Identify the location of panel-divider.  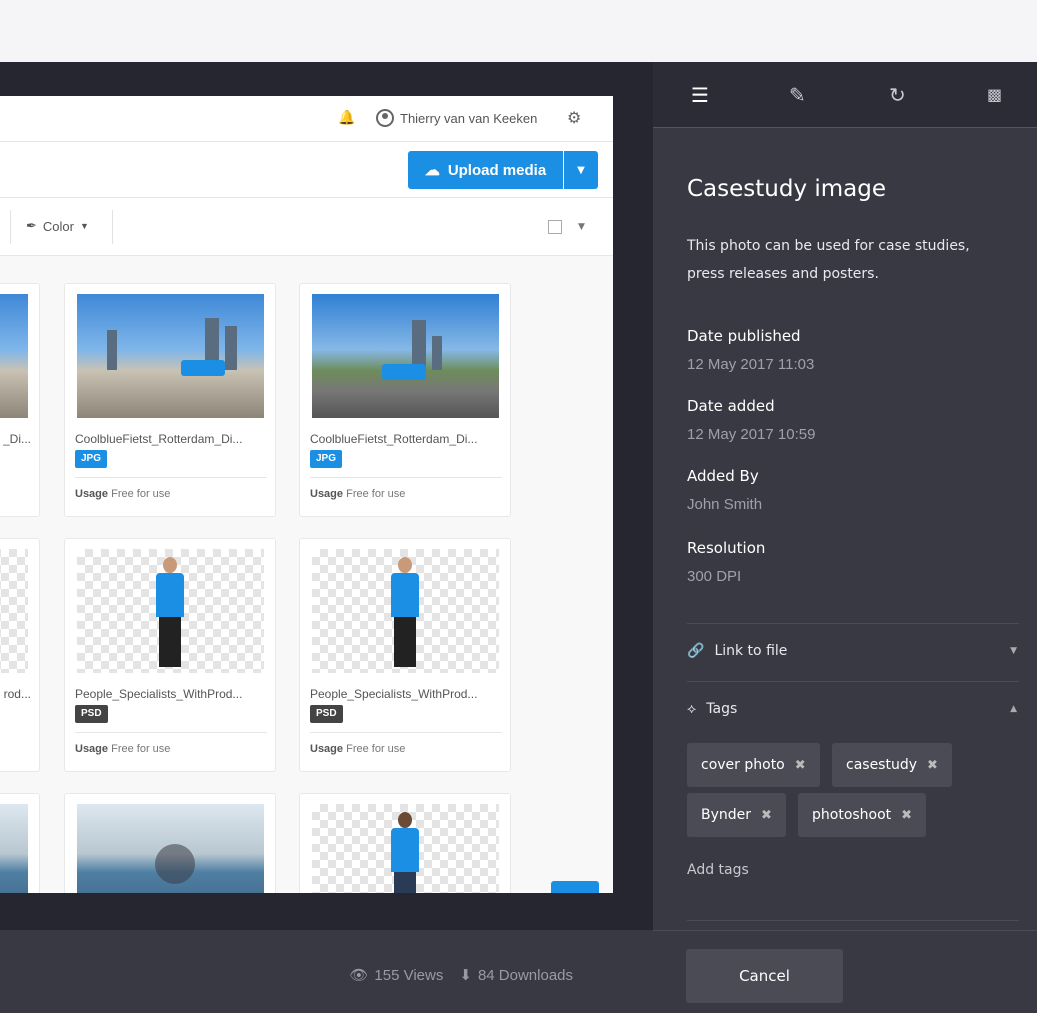
(853, 920).